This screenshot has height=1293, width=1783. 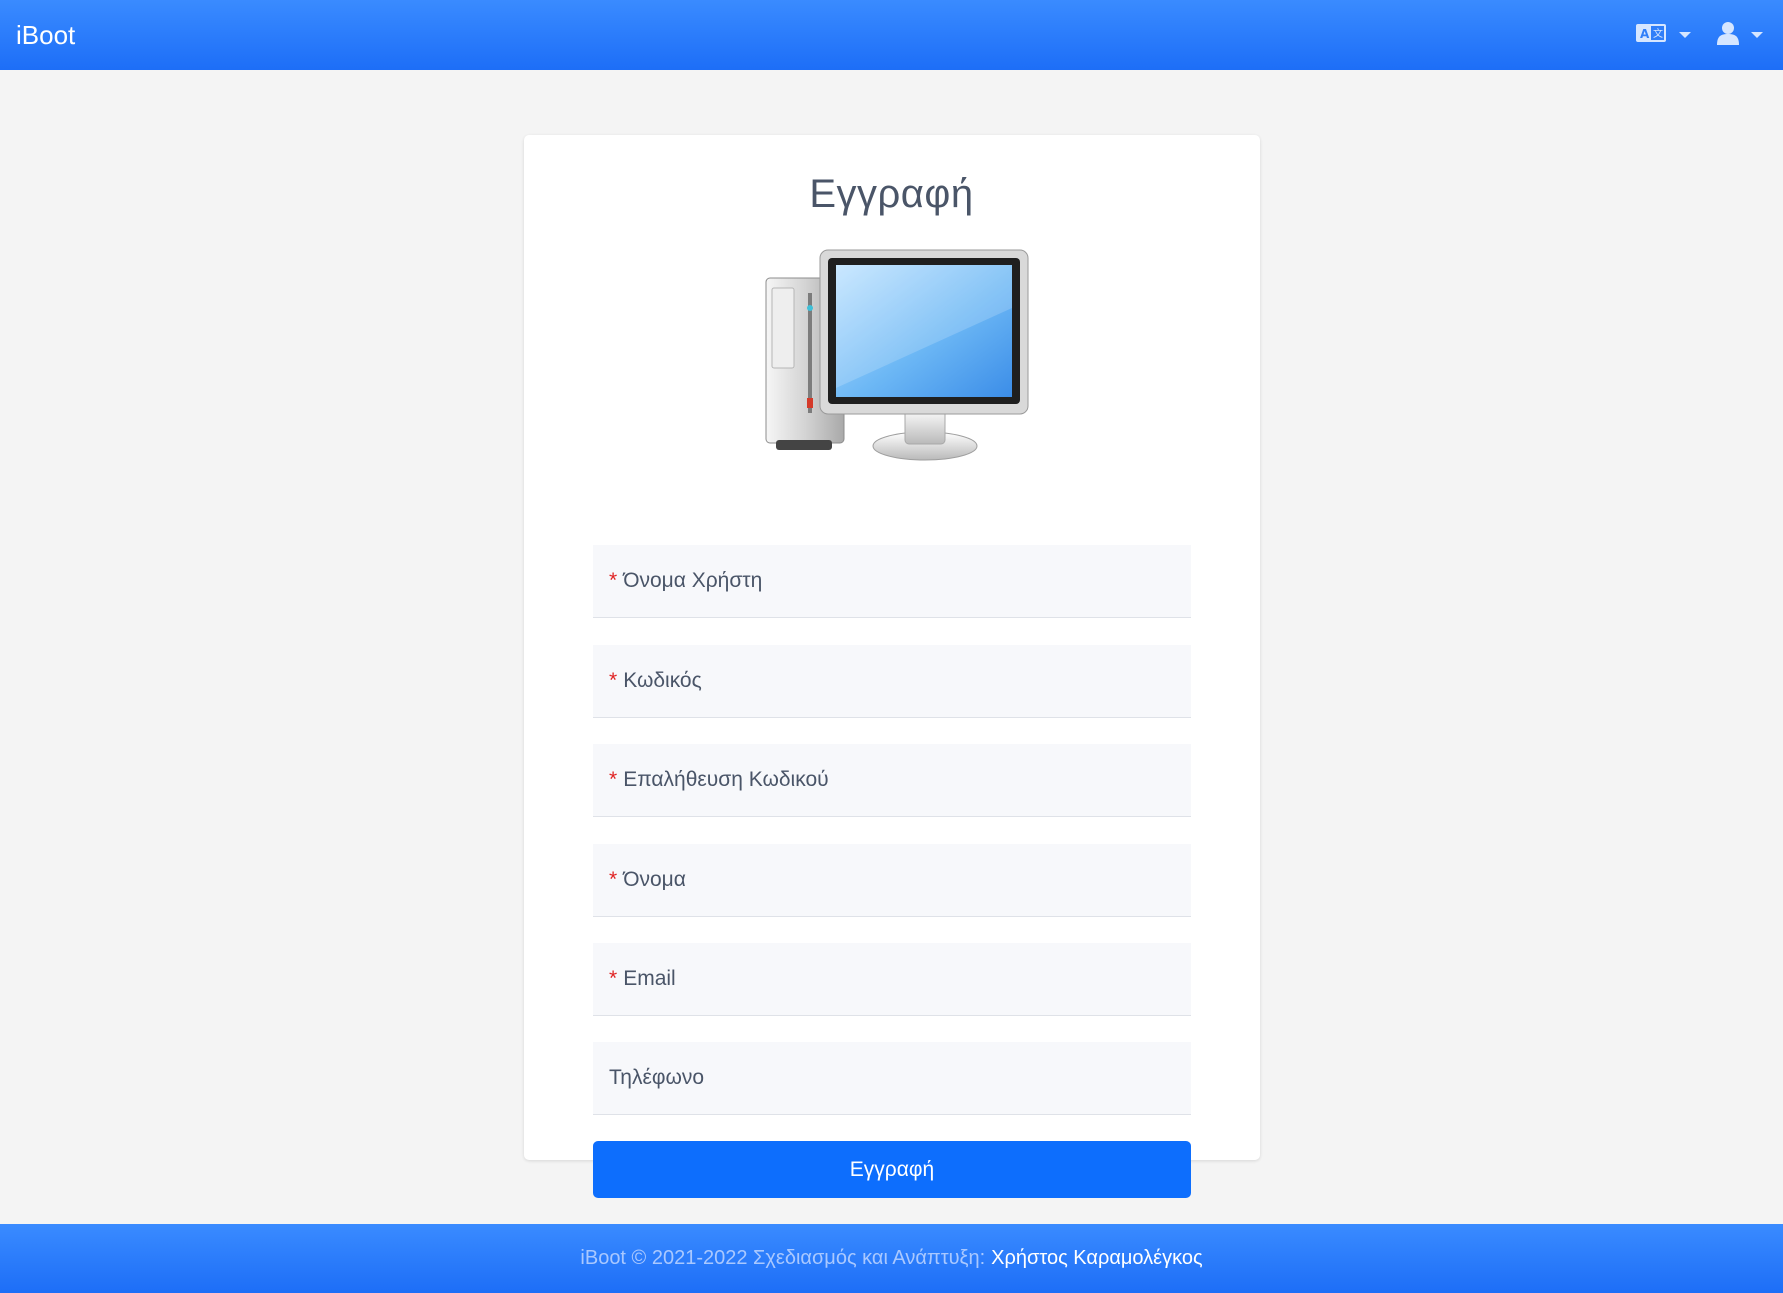 What do you see at coordinates (891, 194) in the screenshot?
I see `page-title: Εγγραφή` at bounding box center [891, 194].